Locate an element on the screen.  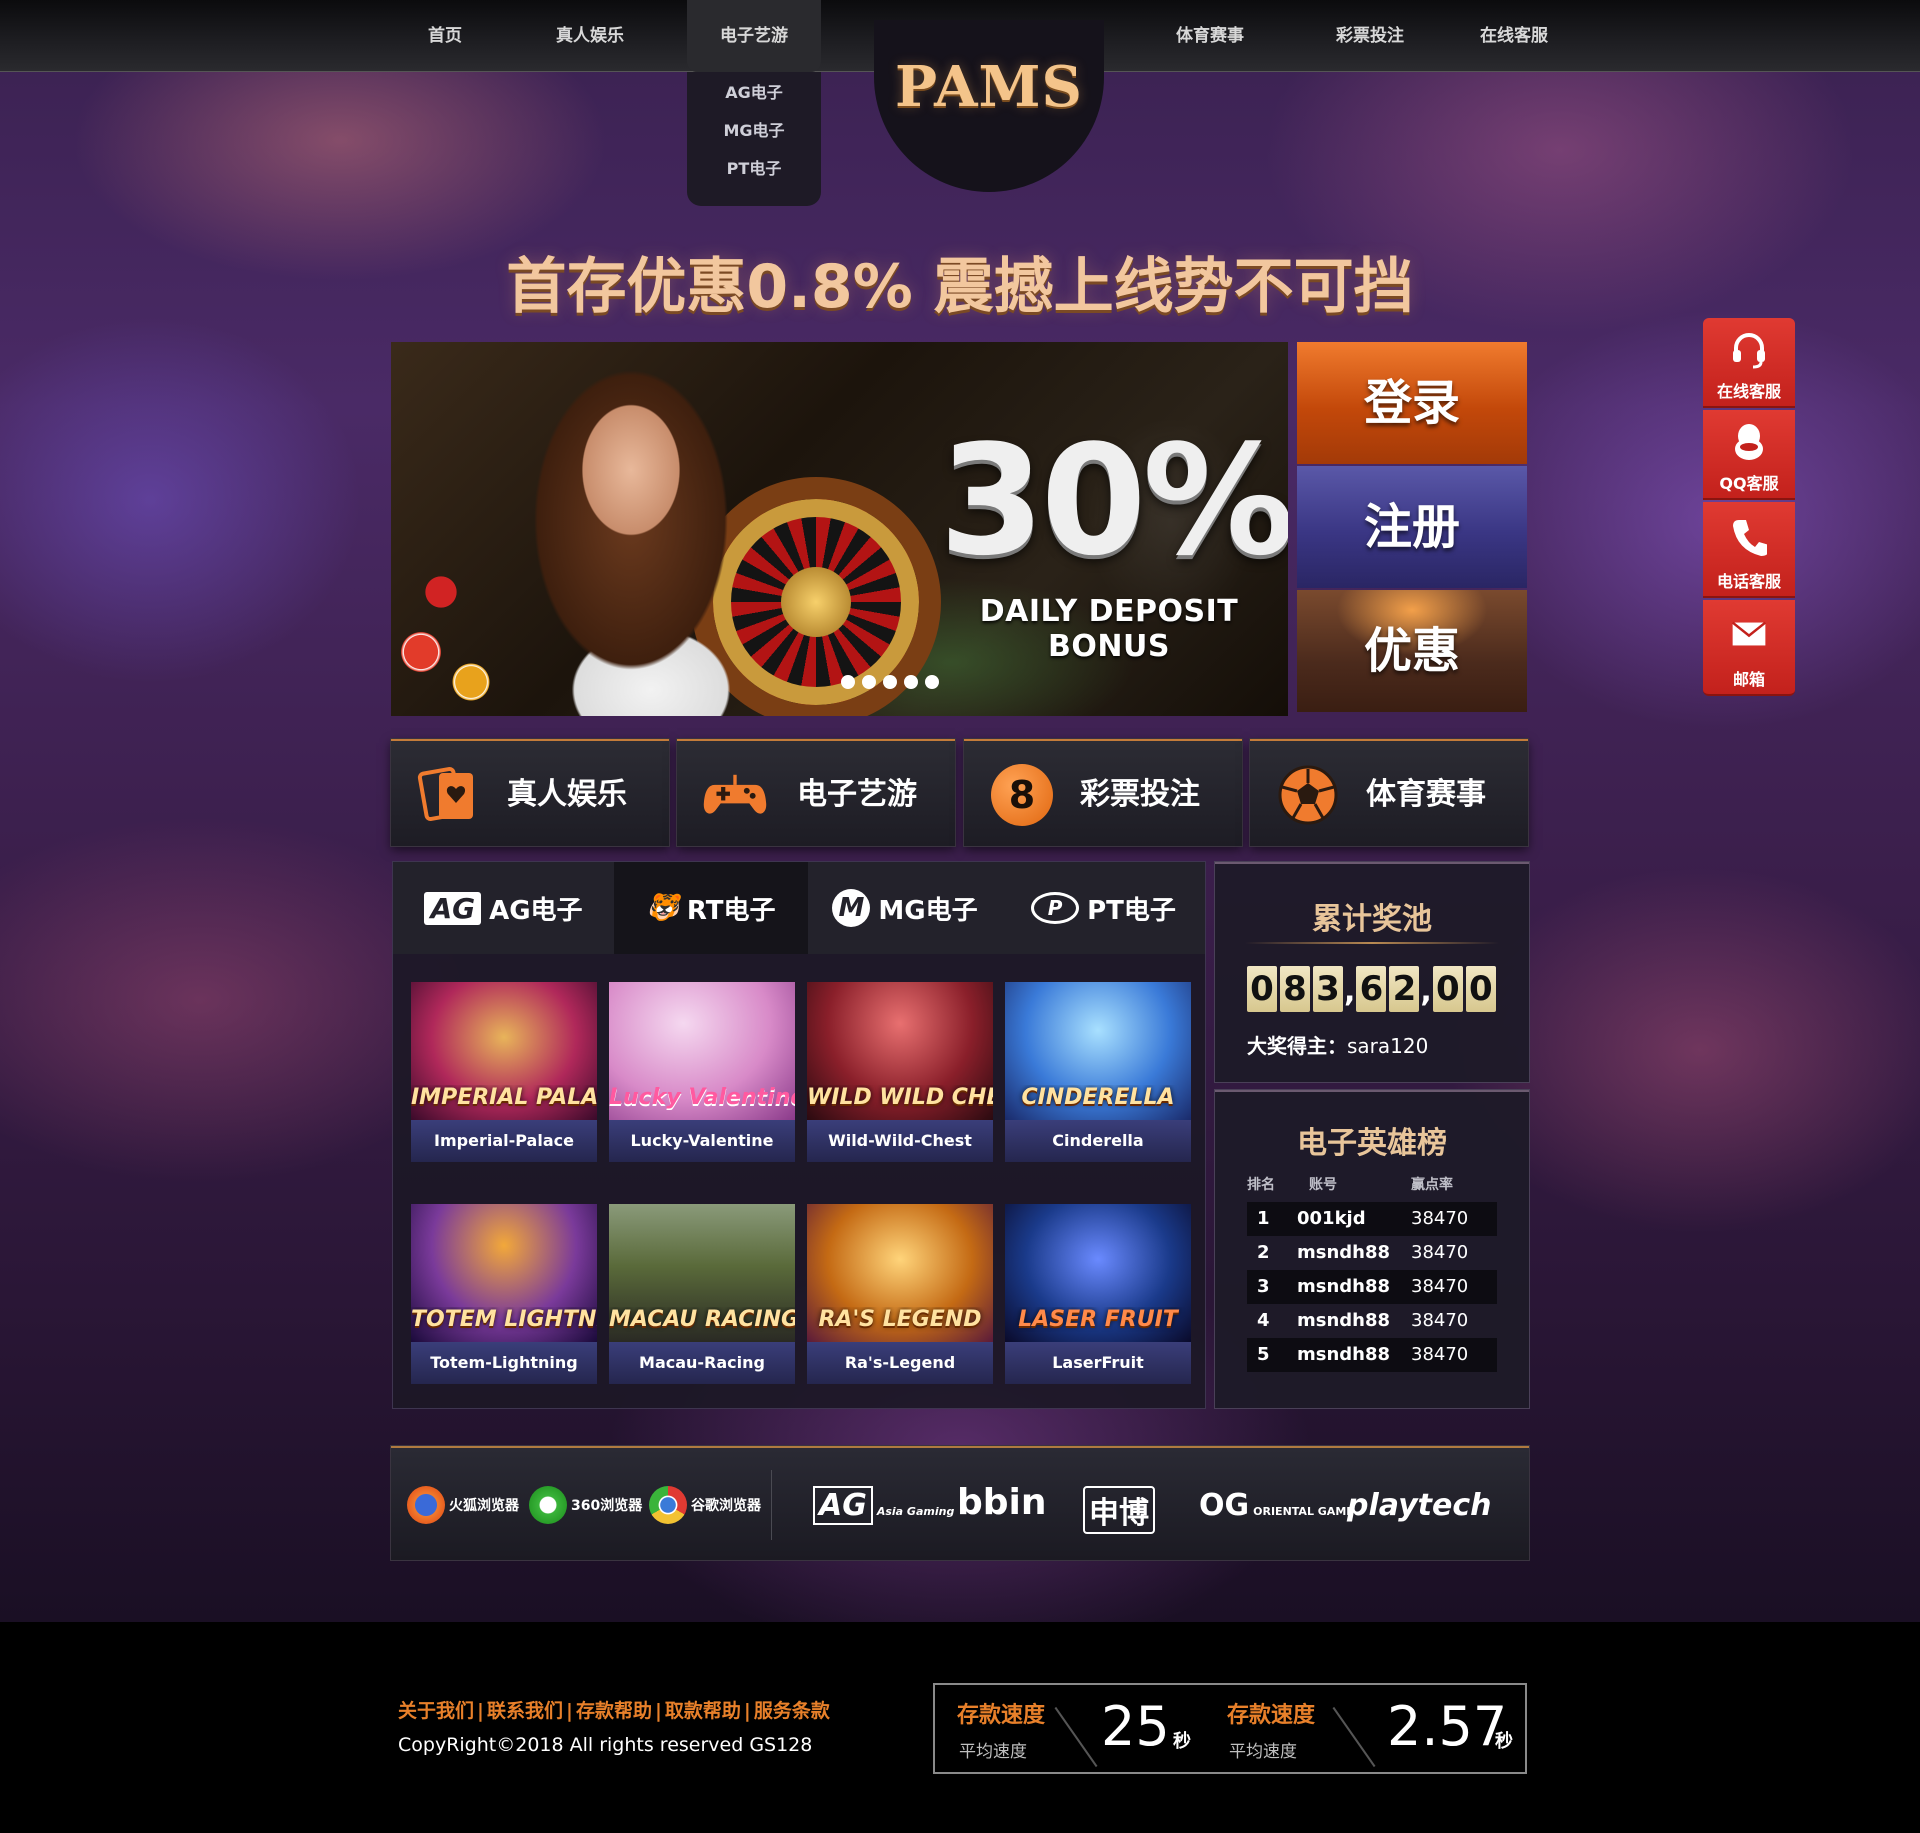
tab-label: AG电子 is located at coordinates (536, 910).